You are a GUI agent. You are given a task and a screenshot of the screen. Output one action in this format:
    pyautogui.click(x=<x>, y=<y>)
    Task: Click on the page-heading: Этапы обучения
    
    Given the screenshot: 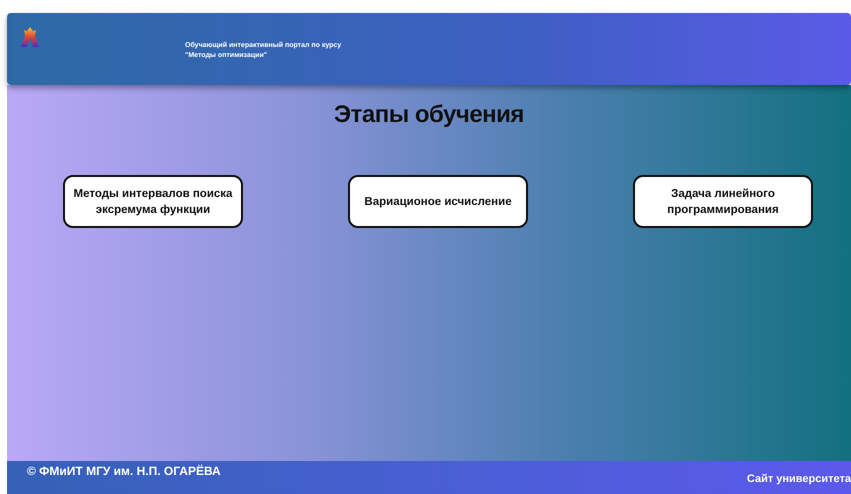 What is the action you would take?
    pyautogui.click(x=429, y=115)
    